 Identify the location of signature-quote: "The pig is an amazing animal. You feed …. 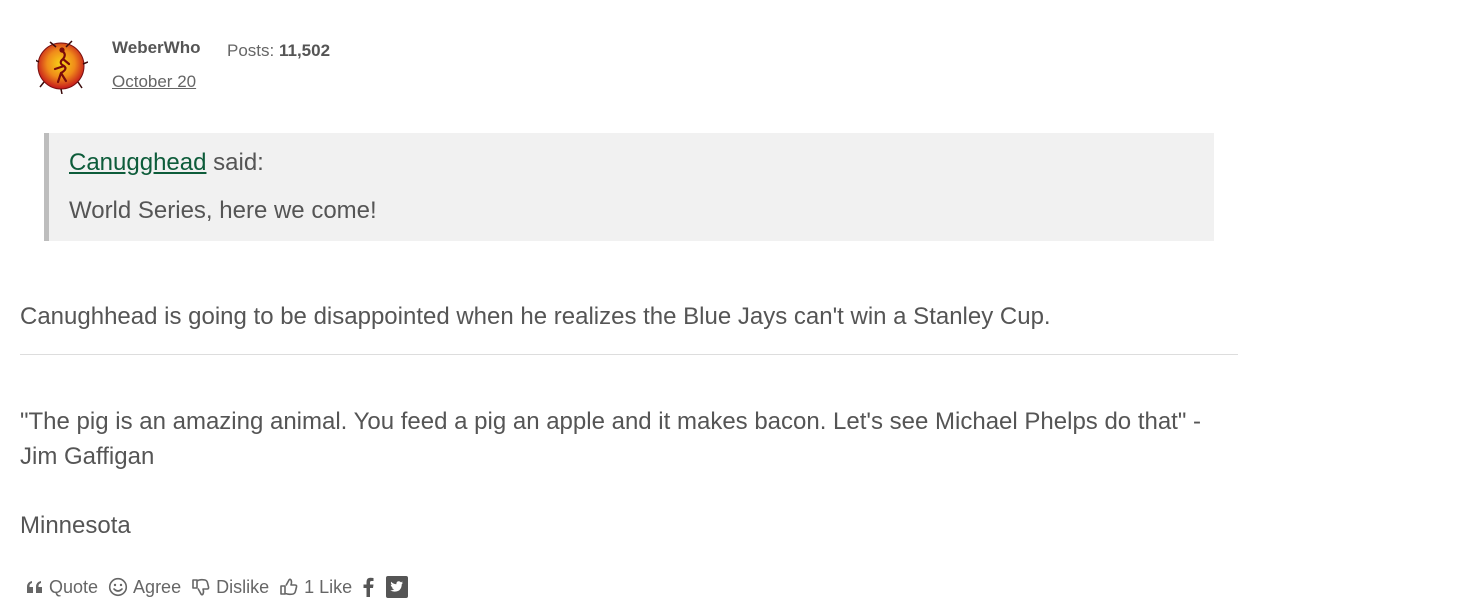
(611, 439).